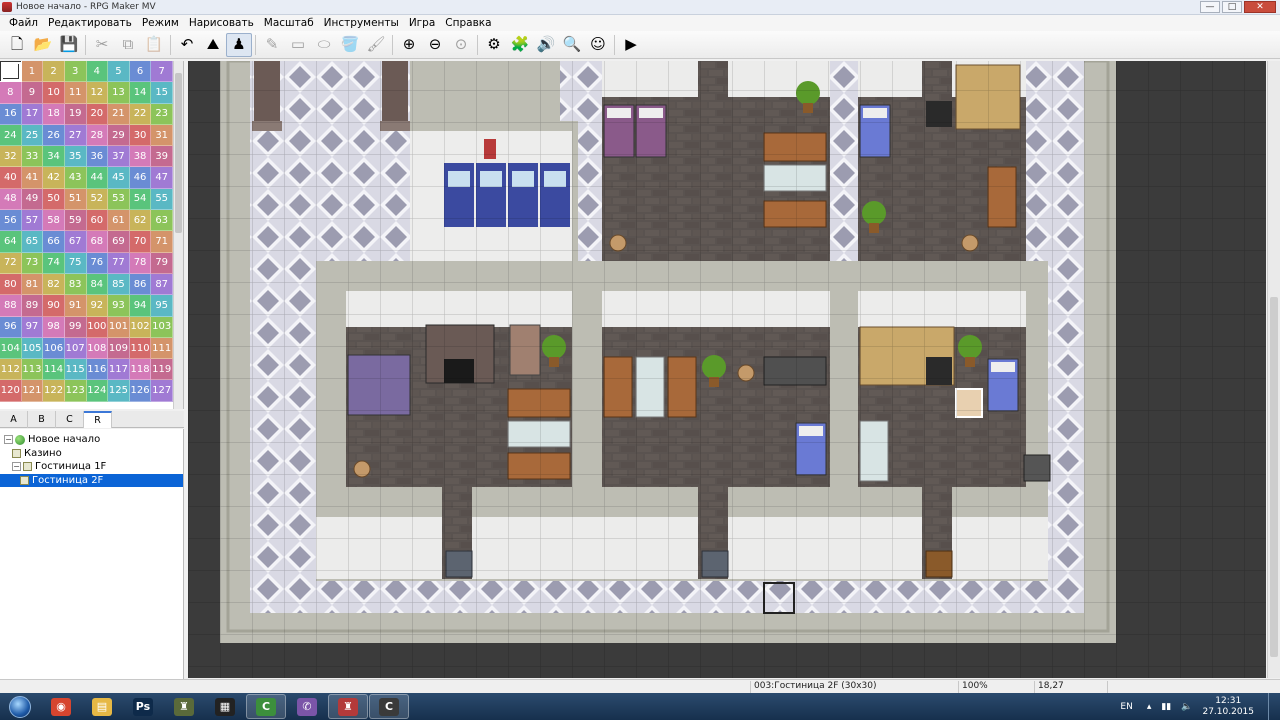 This screenshot has width=1280, height=720. What do you see at coordinates (17, 45) in the screenshot?
I see `new-project-icon: 🗋` at bounding box center [17, 45].